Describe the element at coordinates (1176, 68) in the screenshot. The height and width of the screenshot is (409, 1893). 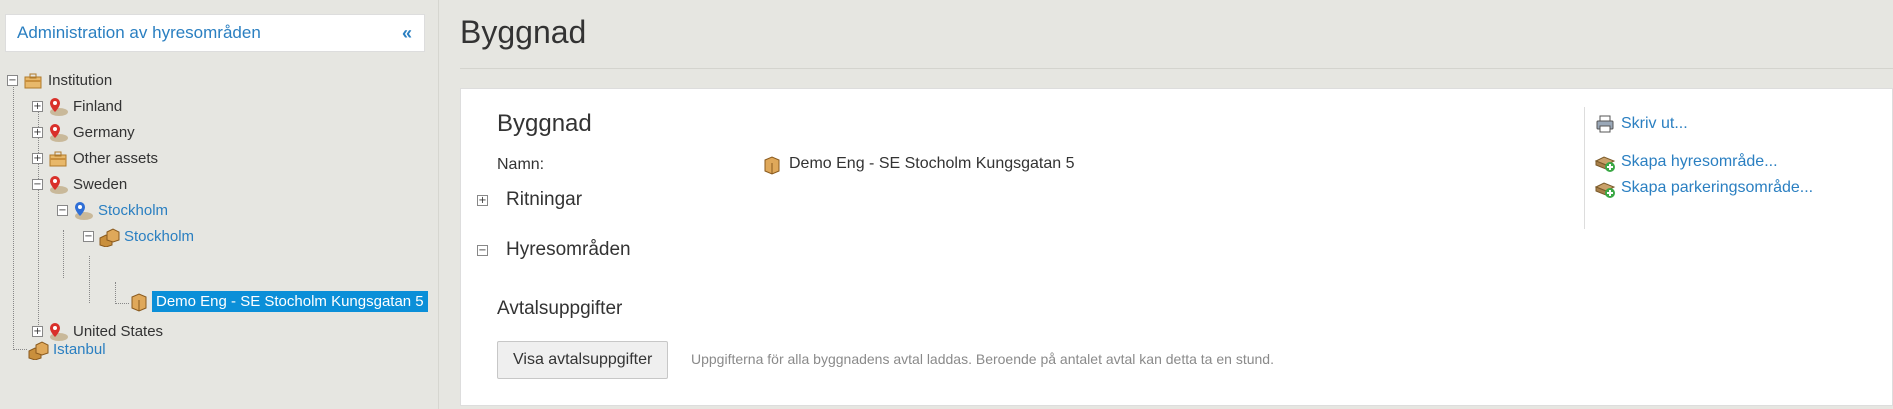
I see `divider` at that location.